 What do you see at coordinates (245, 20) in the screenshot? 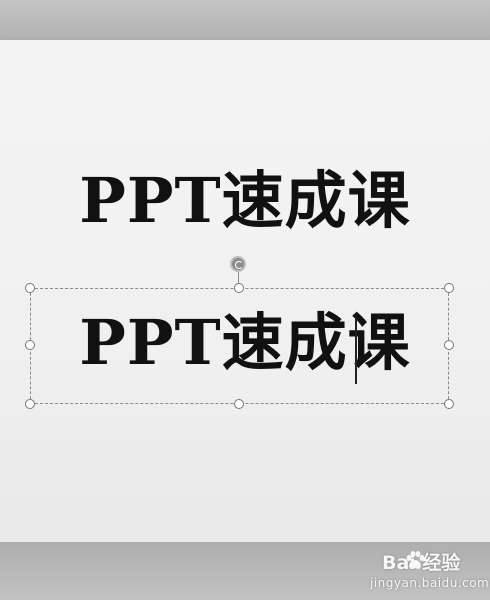
I see `screen-top-band` at bounding box center [245, 20].